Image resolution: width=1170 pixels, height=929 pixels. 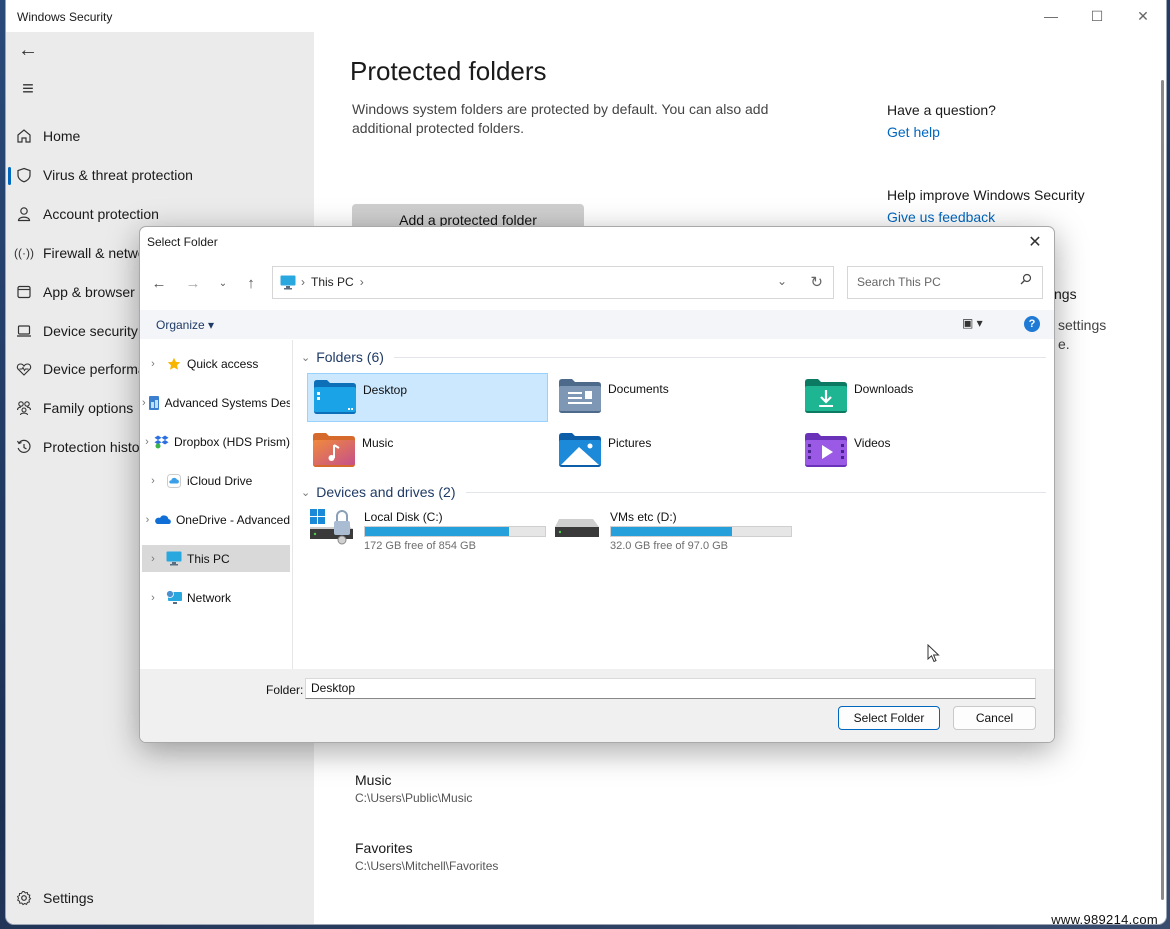 I want to click on drives-group-header: ⌄ Devices and drives (2), so click(x=673, y=492).